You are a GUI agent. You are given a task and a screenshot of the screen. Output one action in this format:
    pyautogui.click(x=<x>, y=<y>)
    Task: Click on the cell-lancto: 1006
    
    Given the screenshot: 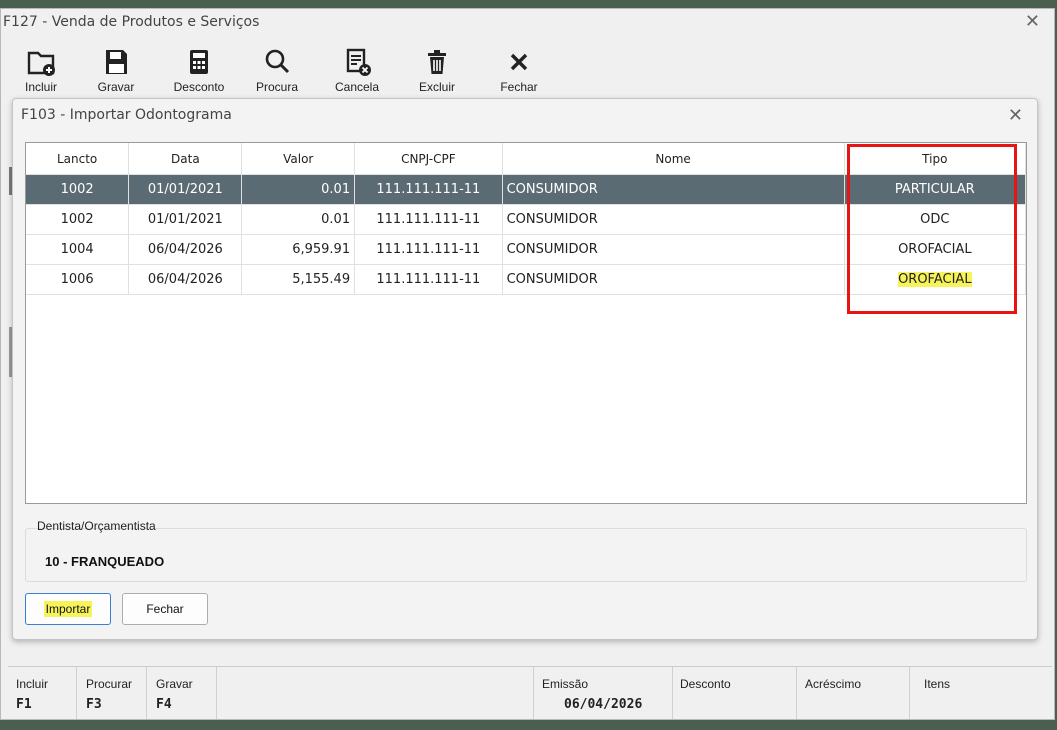 What is the action you would take?
    pyautogui.click(x=78, y=279)
    